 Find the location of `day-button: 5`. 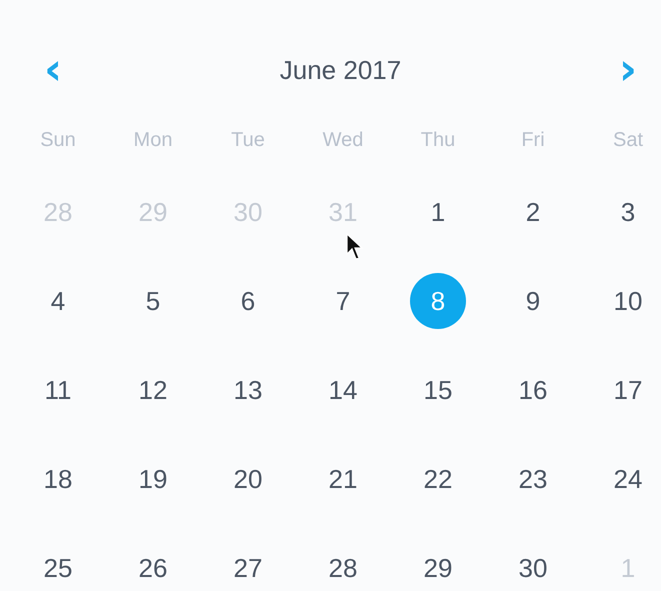

day-button: 5 is located at coordinates (153, 301).